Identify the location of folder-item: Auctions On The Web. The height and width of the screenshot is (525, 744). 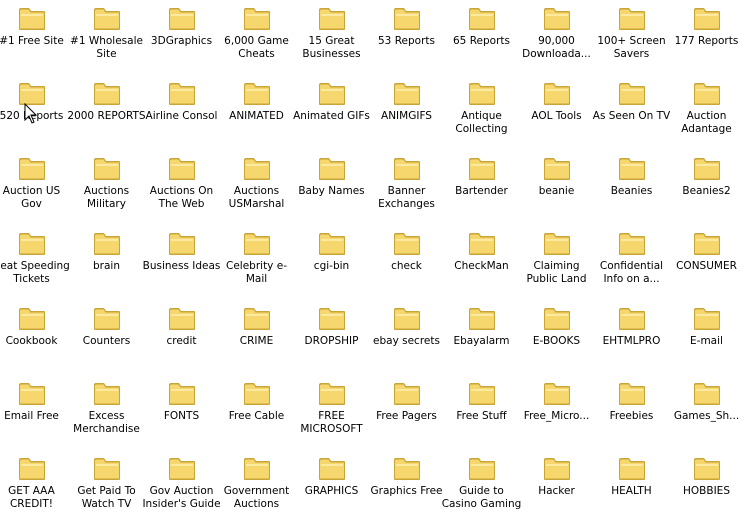
(181, 187).